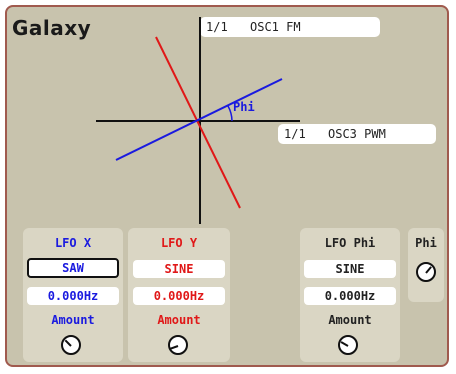 The height and width of the screenshot is (374, 456). I want to click on lfo-x-panel: LFO X SAW 0.000Hz Amount, so click(73, 295).